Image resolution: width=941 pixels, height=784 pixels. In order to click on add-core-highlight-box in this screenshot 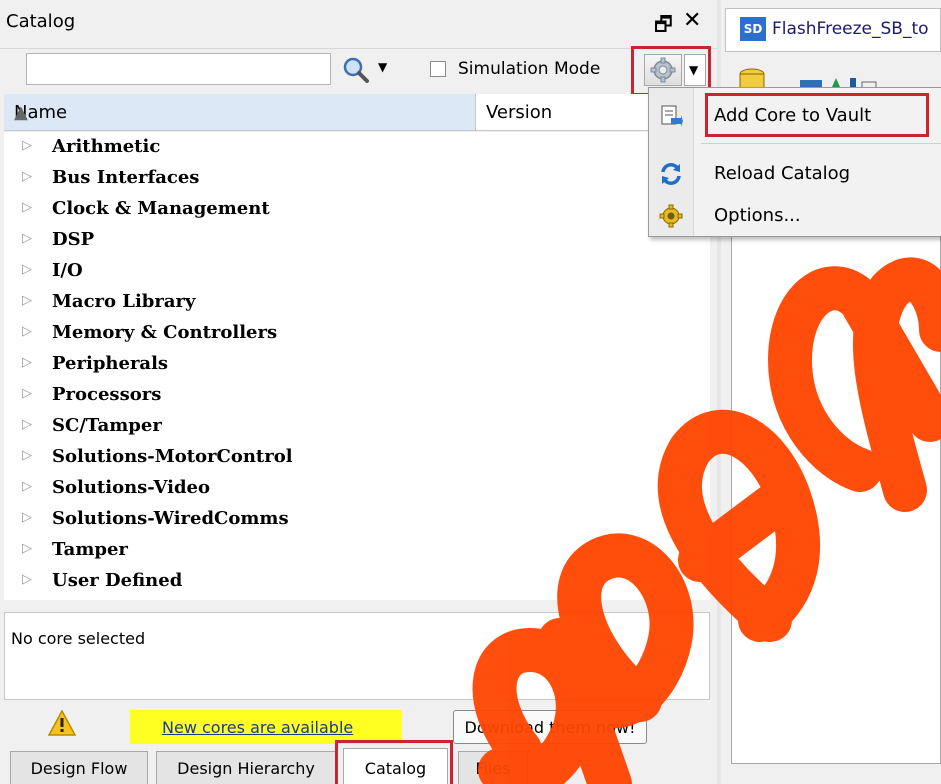, I will do `click(817, 115)`.